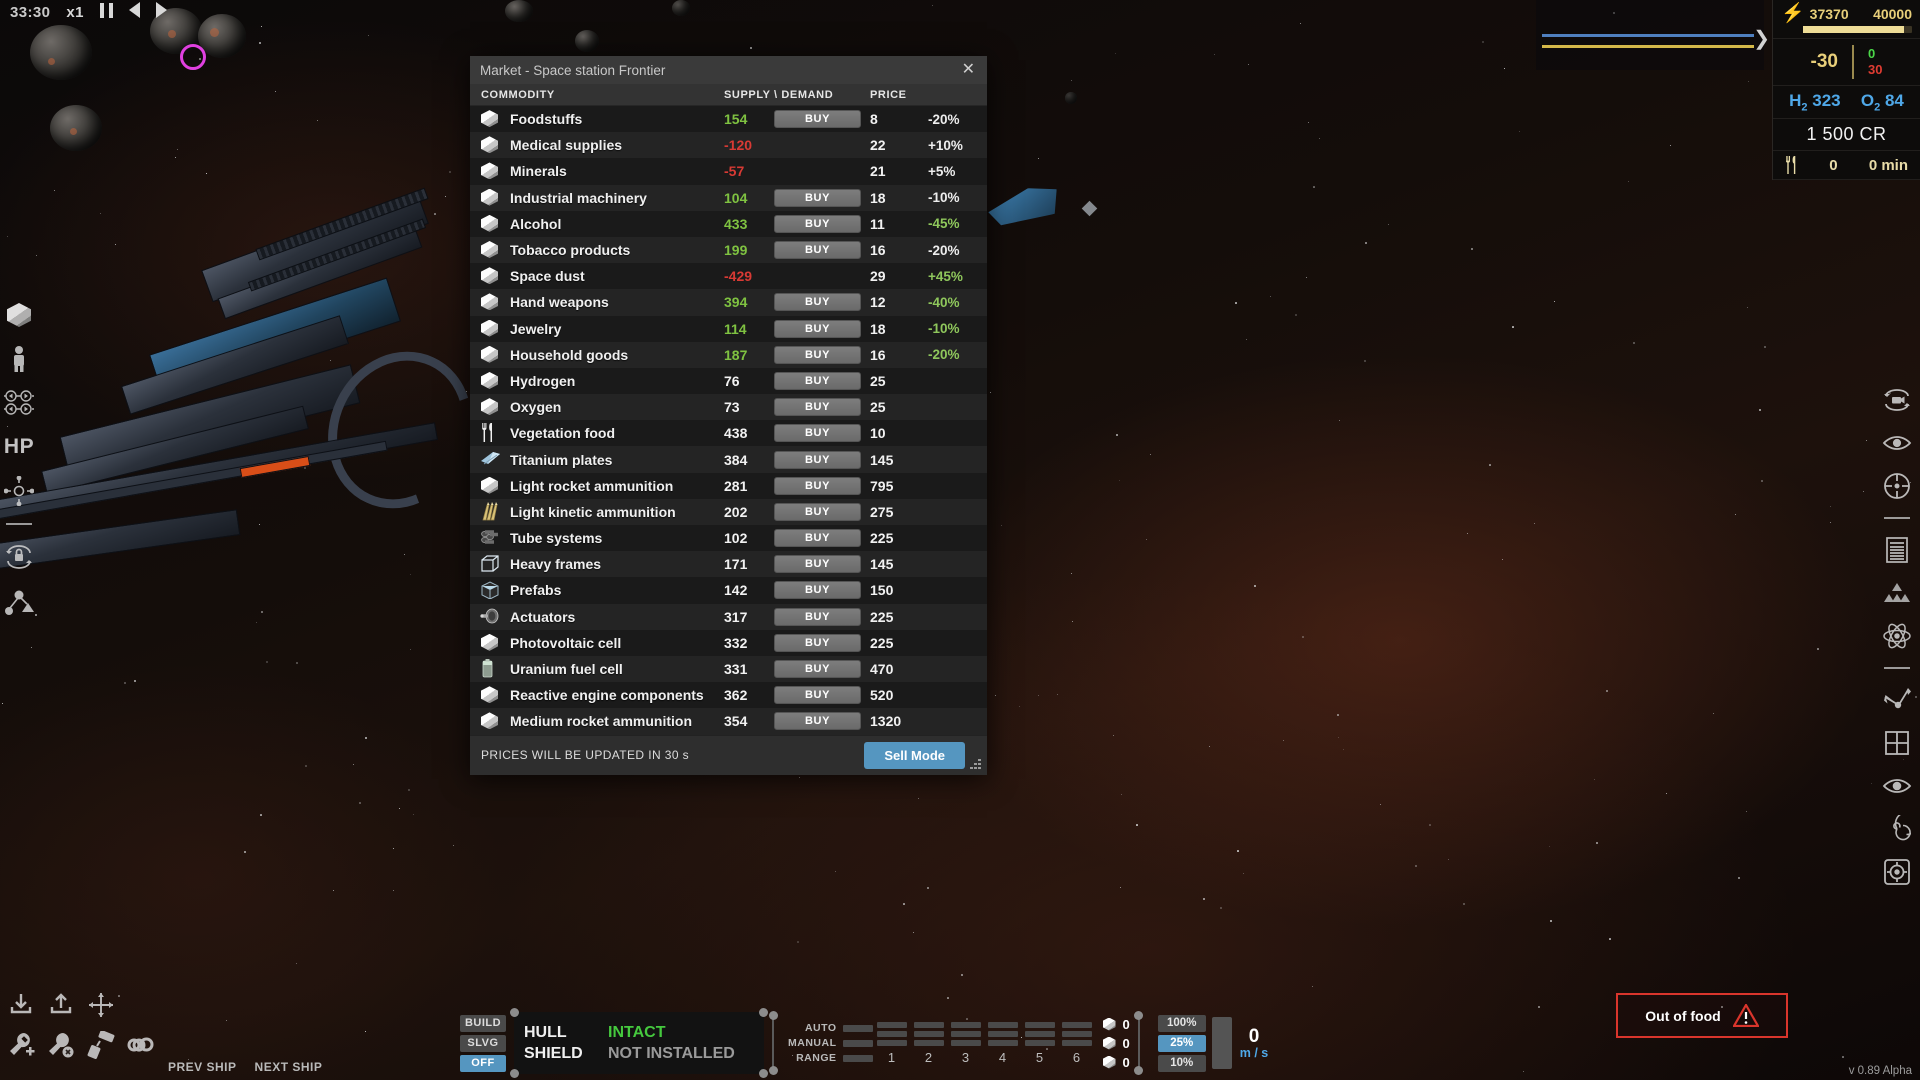 Image resolution: width=1920 pixels, height=1080 pixels. I want to click on market-row: Uranium fuel cell 331 BUY 470, so click(728, 669).